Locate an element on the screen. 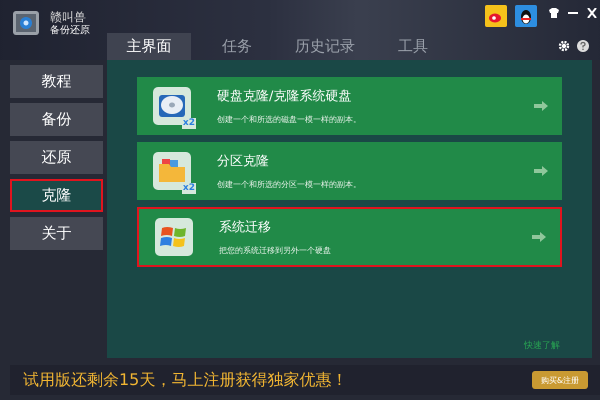  tab: 任务 is located at coordinates (237, 46).